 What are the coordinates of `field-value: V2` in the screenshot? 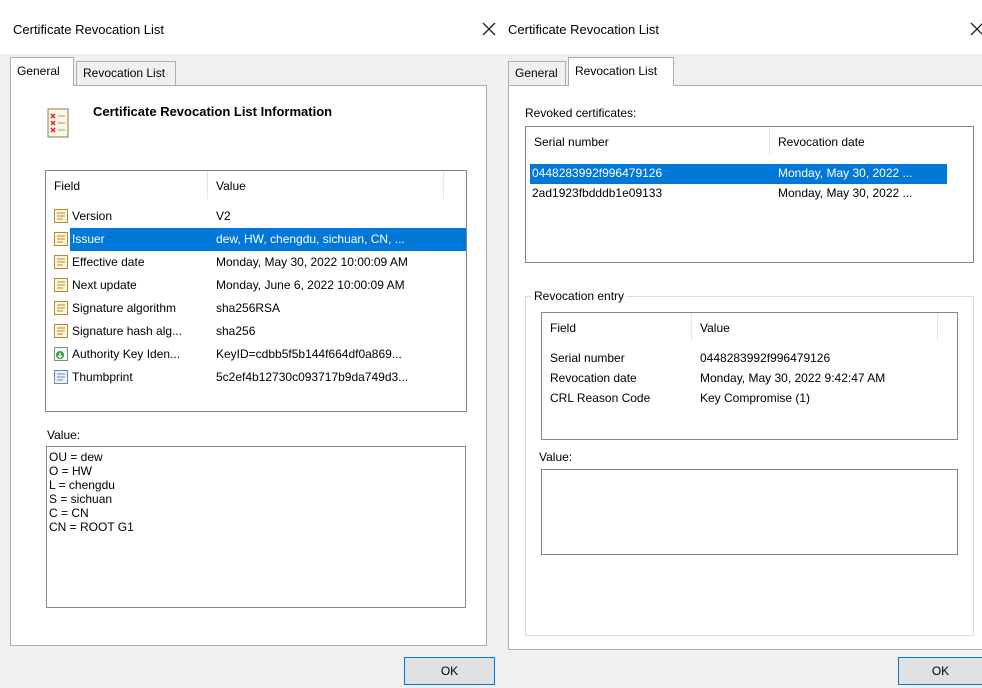 It's located at (223, 216).